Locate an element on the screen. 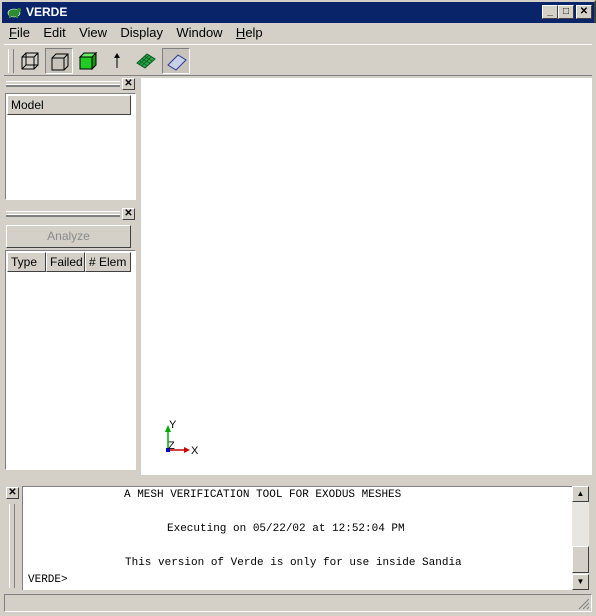 The width and height of the screenshot is (596, 616). model-panel-close-button: ✕ is located at coordinates (128, 84).